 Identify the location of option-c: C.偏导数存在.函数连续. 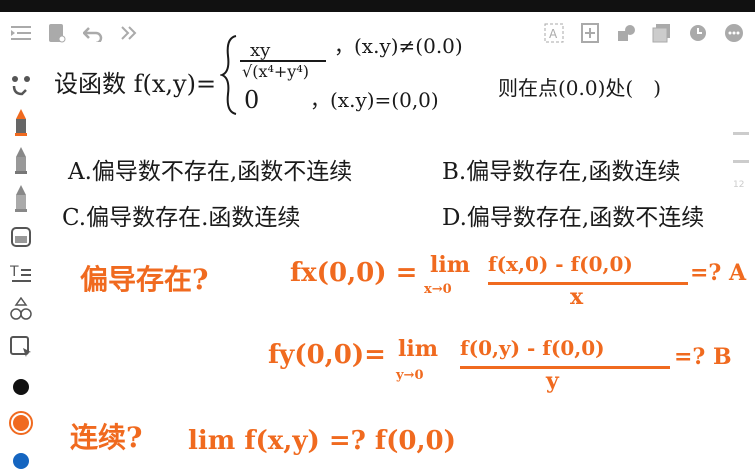
(181, 218).